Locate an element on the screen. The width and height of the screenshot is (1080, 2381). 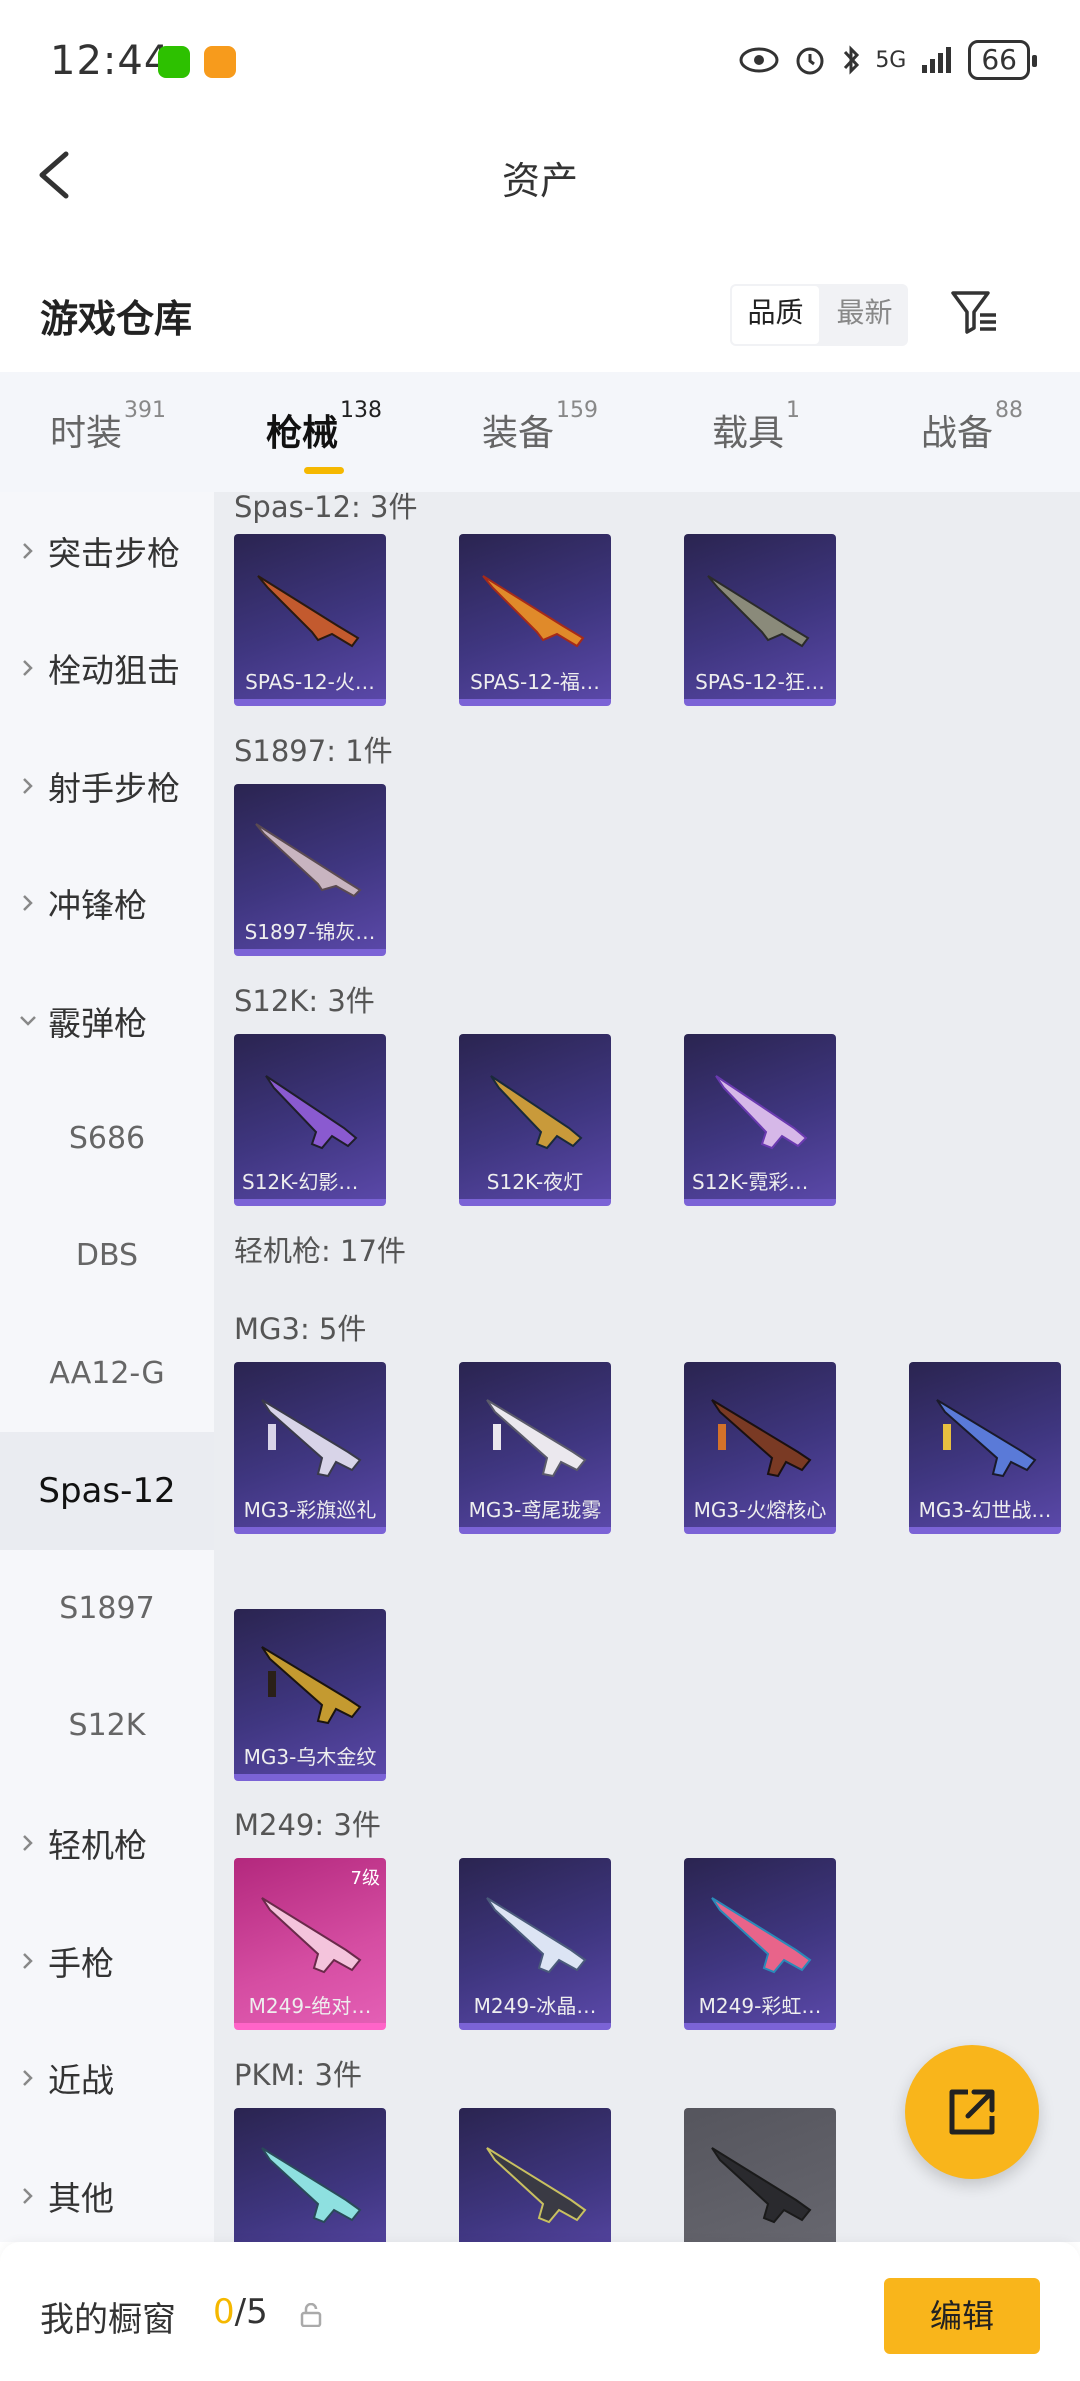
sidebar-subitem-s1897: S1897 is located at coordinates (107, 1609).